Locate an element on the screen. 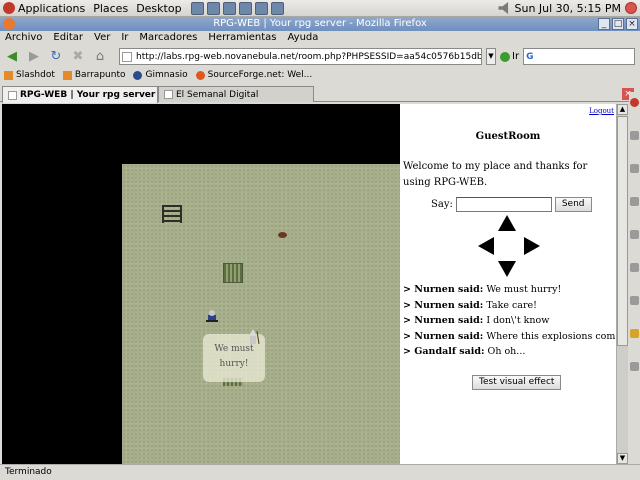 The width and height of the screenshot is (640, 480). applications-menu: Applications is located at coordinates (45, 8).